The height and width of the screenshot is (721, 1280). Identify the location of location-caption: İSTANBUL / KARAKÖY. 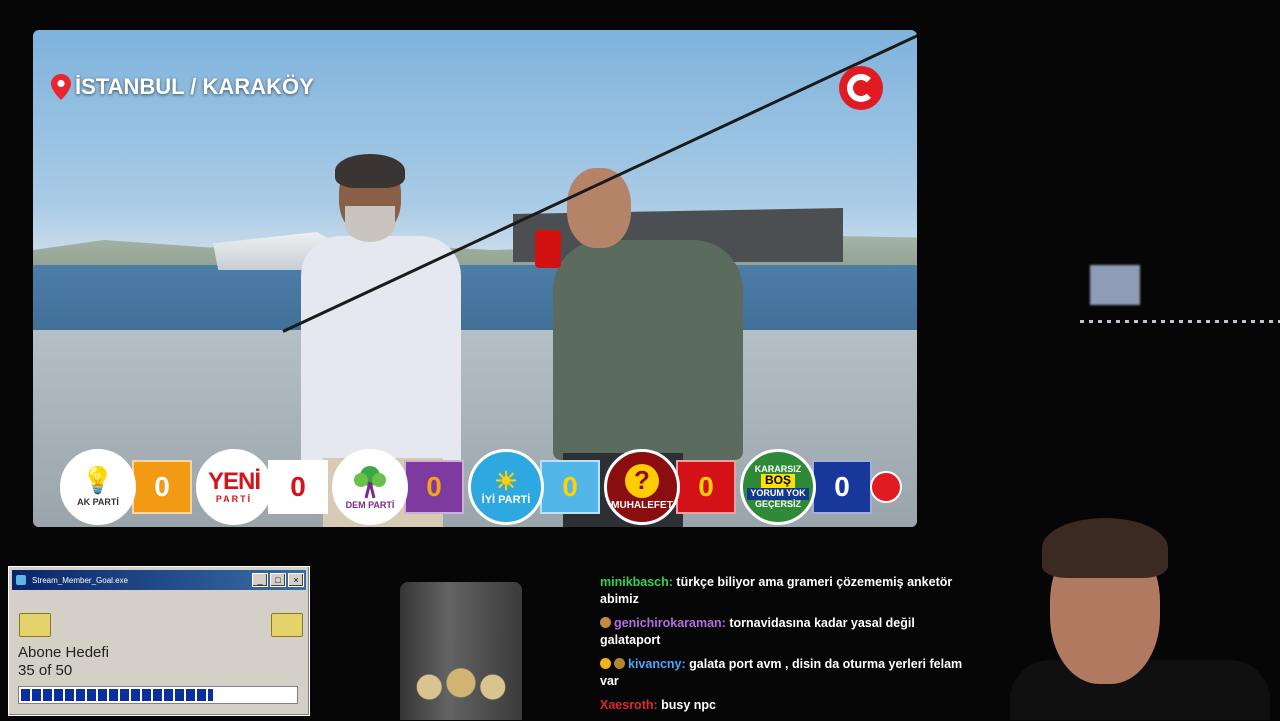
(182, 87).